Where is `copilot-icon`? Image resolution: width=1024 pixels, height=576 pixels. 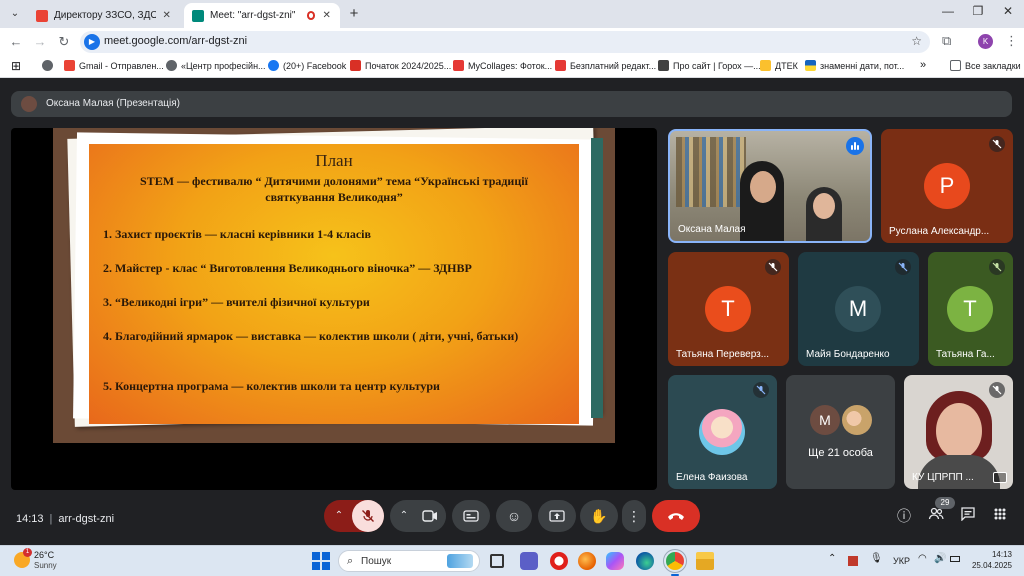 copilot-icon is located at coordinates (615, 561).